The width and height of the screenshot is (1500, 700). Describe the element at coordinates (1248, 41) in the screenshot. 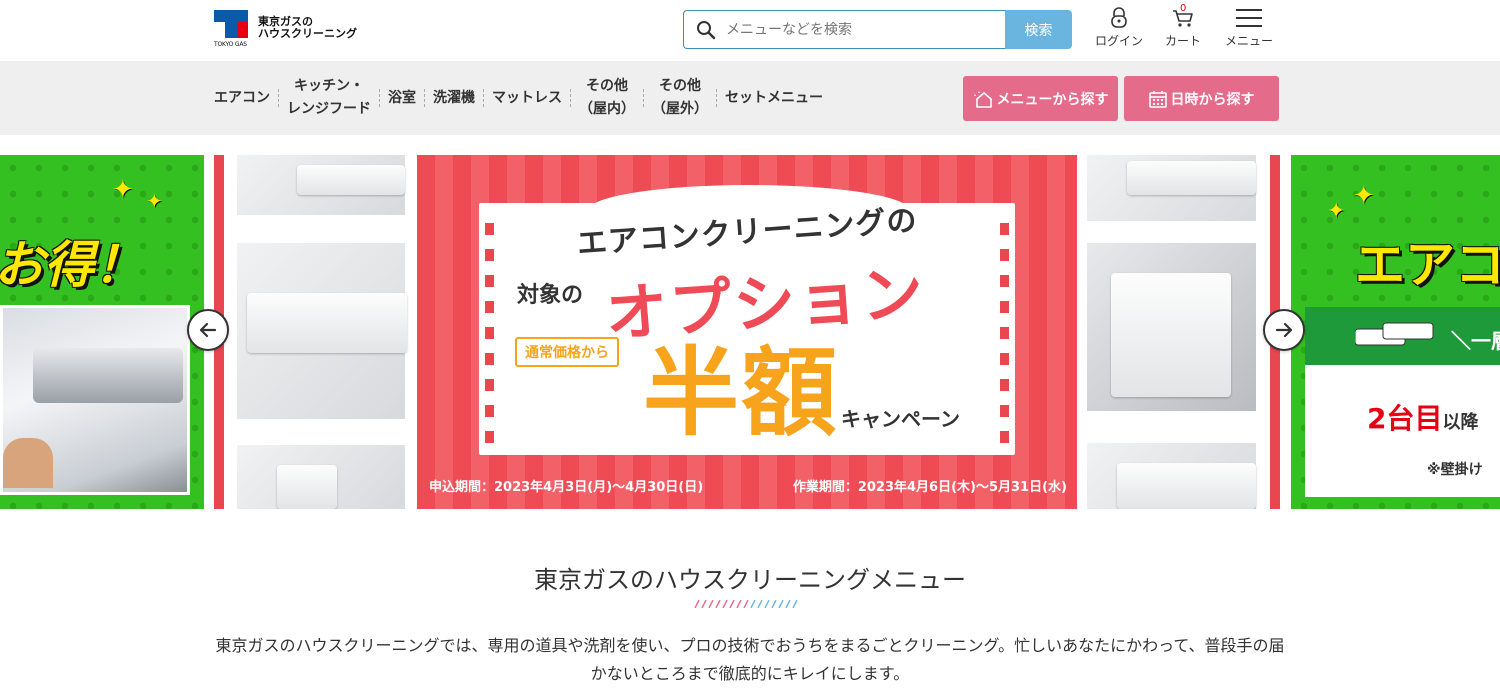

I see `menu-label: メニュー` at that location.